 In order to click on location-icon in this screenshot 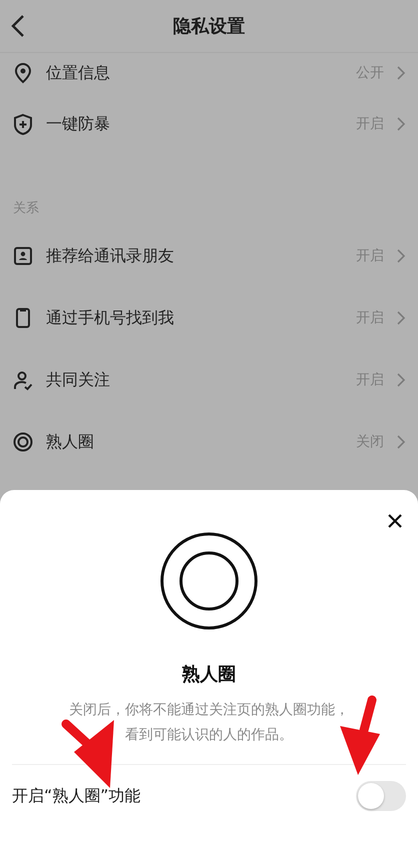, I will do `click(23, 73)`.